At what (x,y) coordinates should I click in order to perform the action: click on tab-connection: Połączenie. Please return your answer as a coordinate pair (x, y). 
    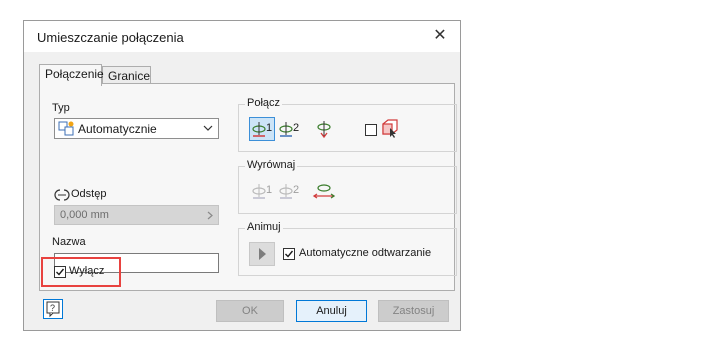
    Looking at the image, I should click on (71, 75).